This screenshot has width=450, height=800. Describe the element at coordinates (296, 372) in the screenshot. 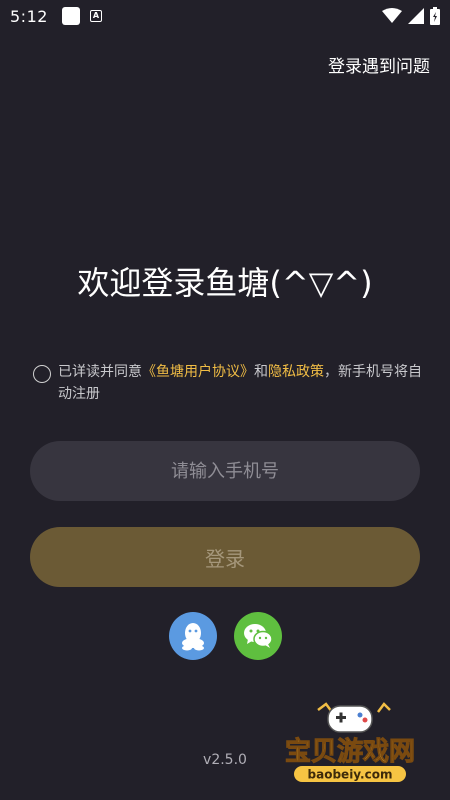

I see `privacy-policy-link: 隐私政策` at that location.